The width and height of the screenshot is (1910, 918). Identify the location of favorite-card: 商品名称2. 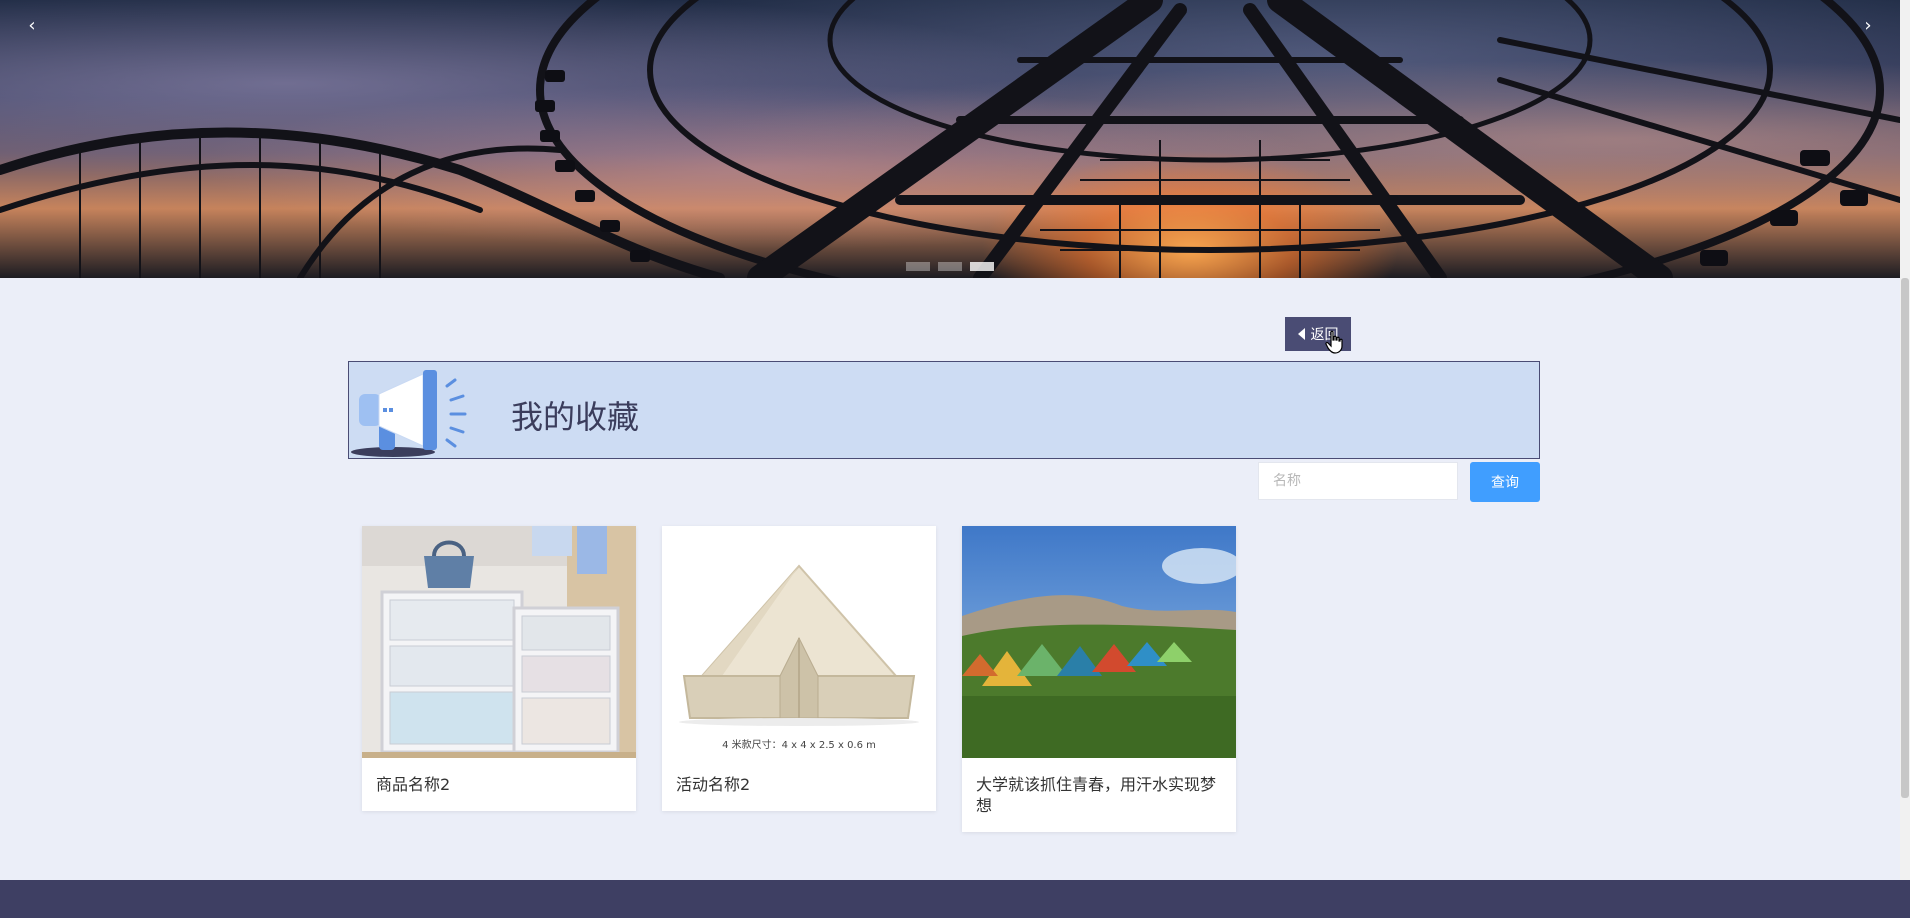
(499, 668).